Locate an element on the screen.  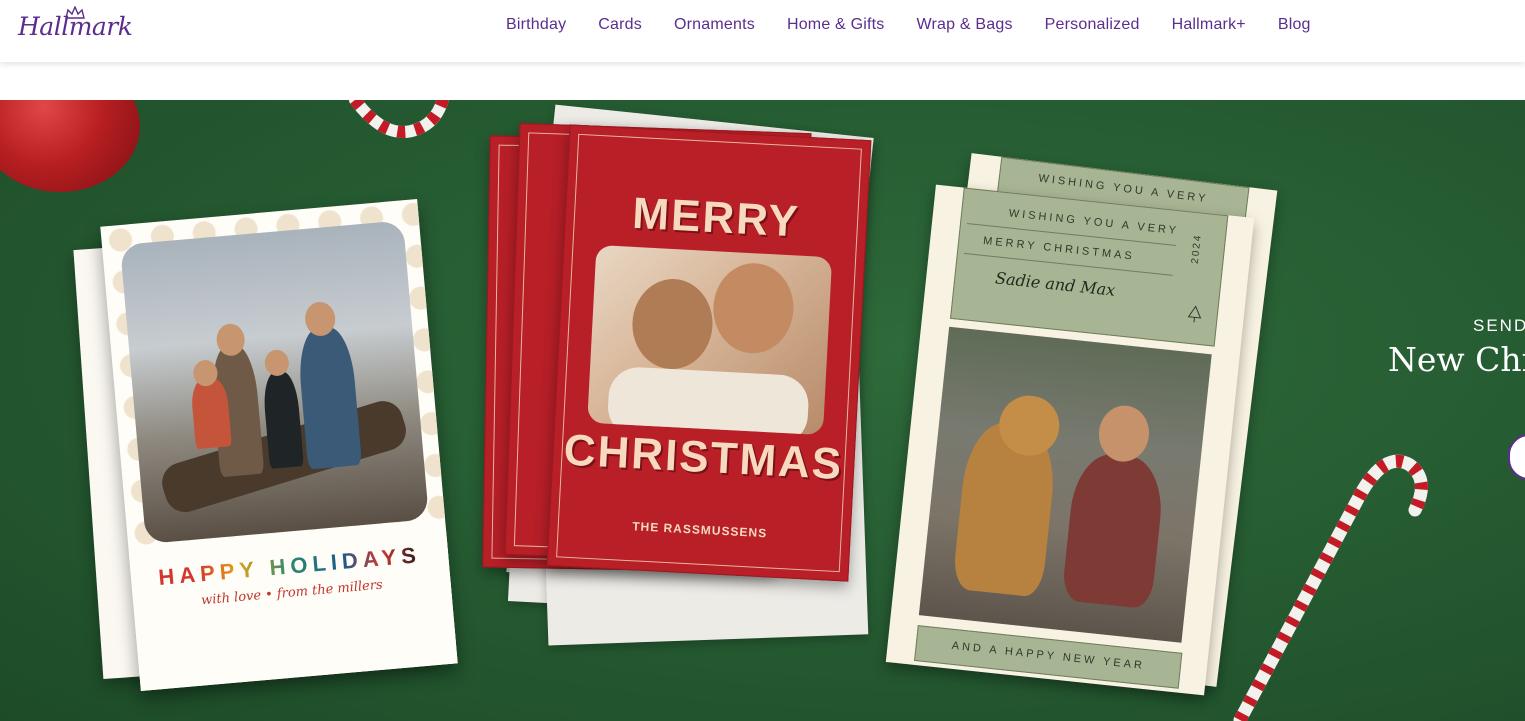
person-father is located at coordinates (329, 397).